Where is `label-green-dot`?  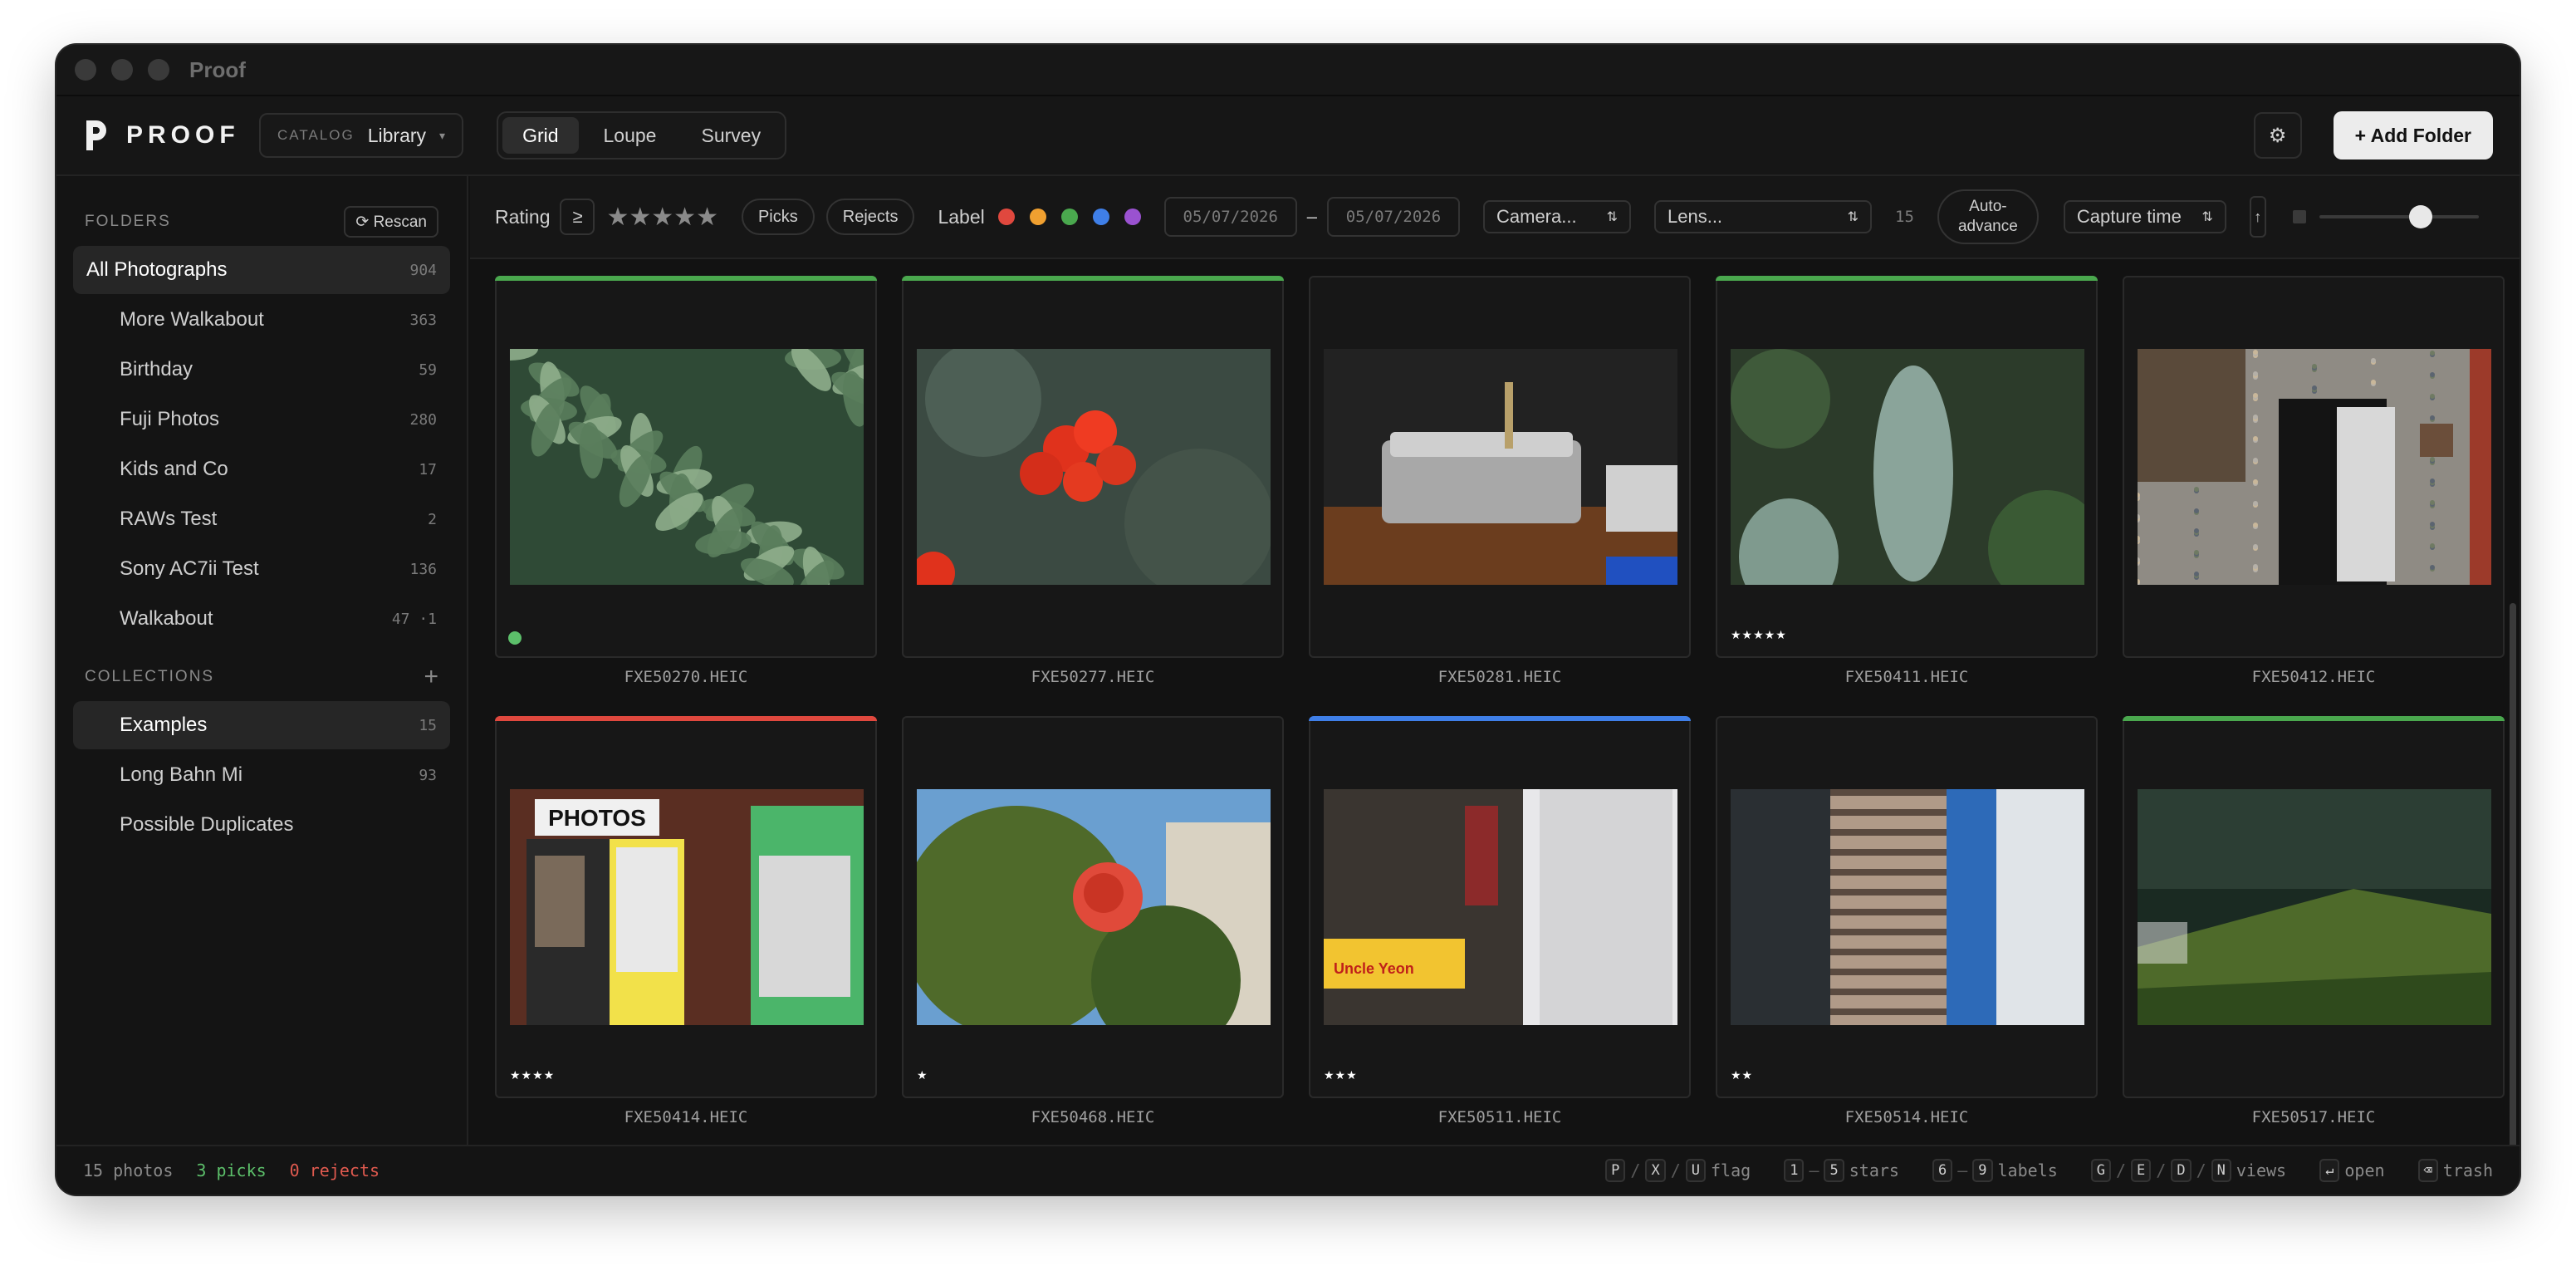
label-green-dot is located at coordinates (1069, 217).